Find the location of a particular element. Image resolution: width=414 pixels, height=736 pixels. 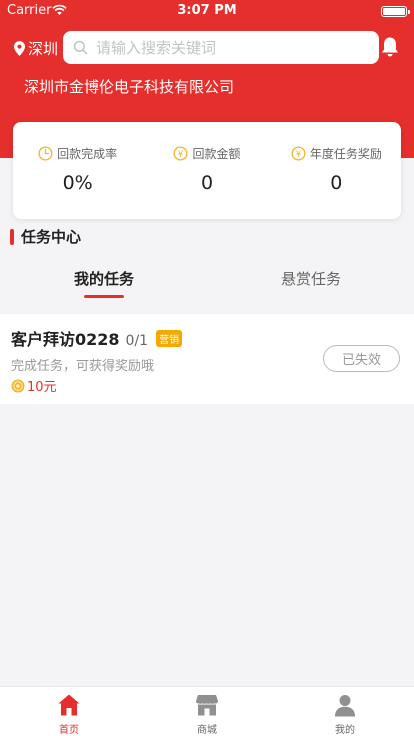

company-name: 深圳市金博伦电子科技有限公司 is located at coordinates (129, 87).